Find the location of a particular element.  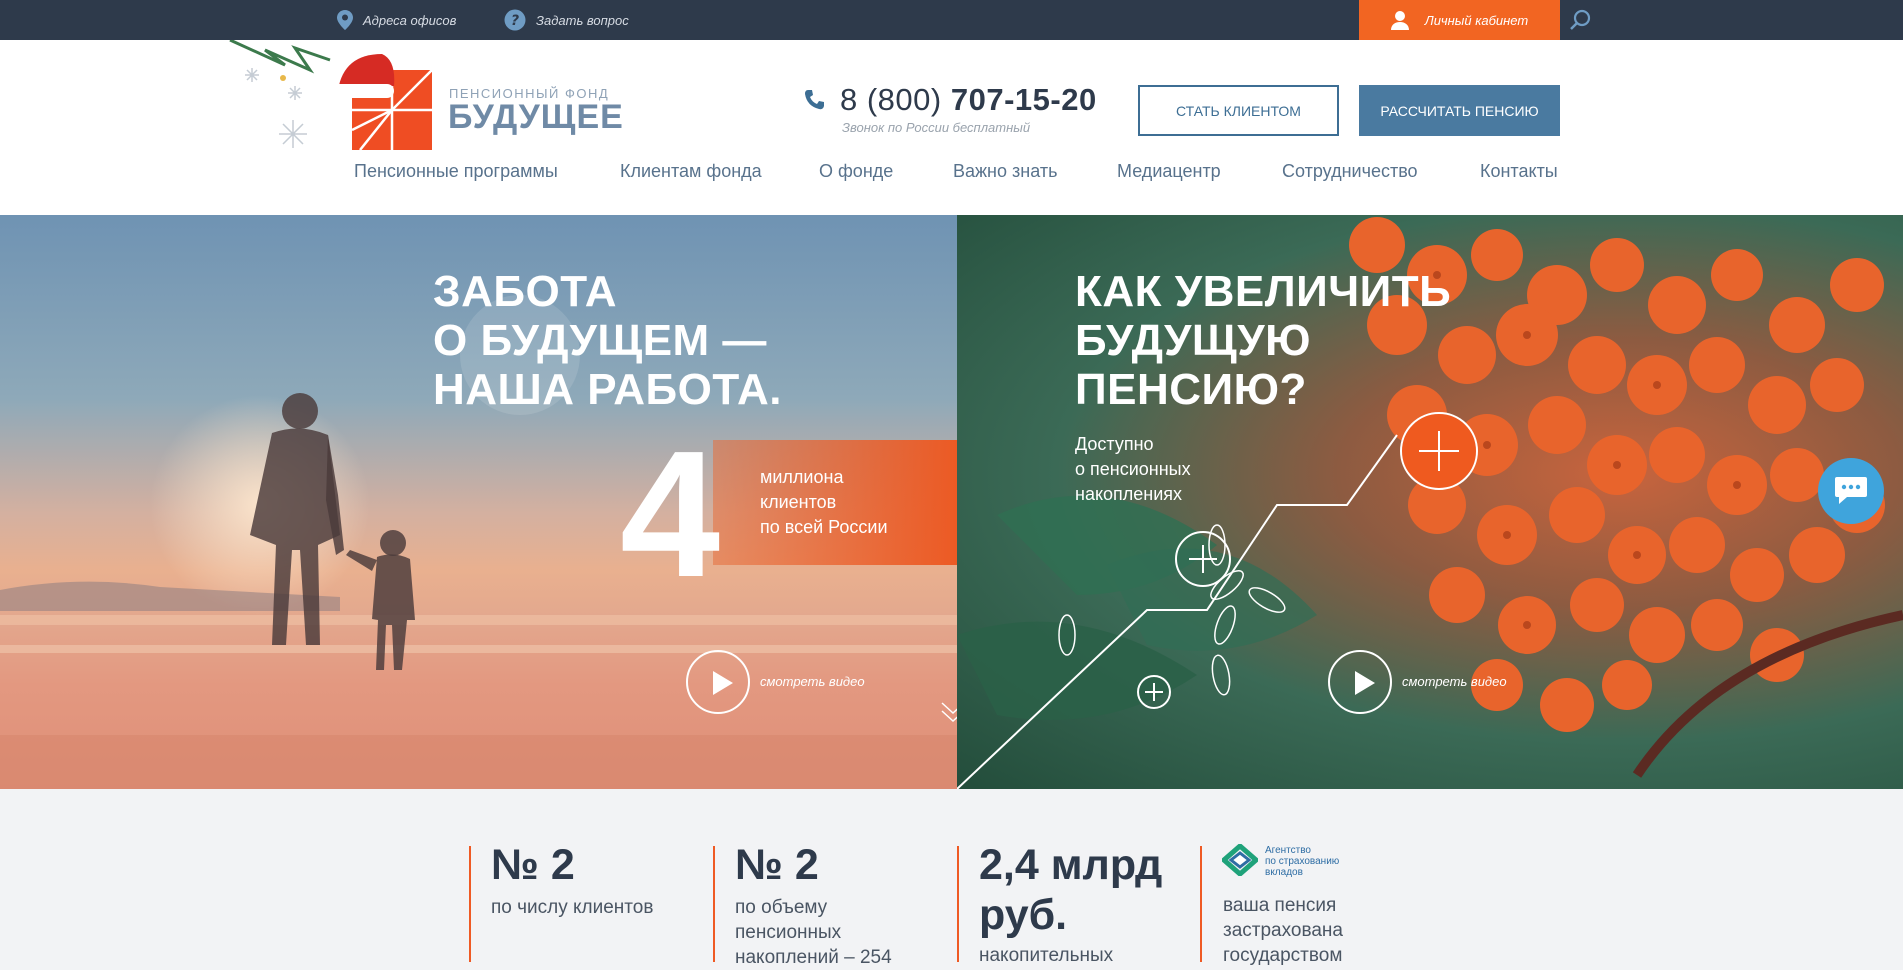

stat-rank-volume: № 2 is located at coordinates (777, 865).